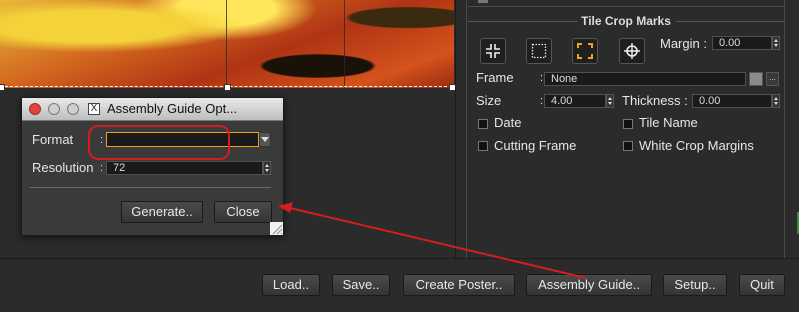  I want to click on annotation-arrowhead, so click(285, 207).